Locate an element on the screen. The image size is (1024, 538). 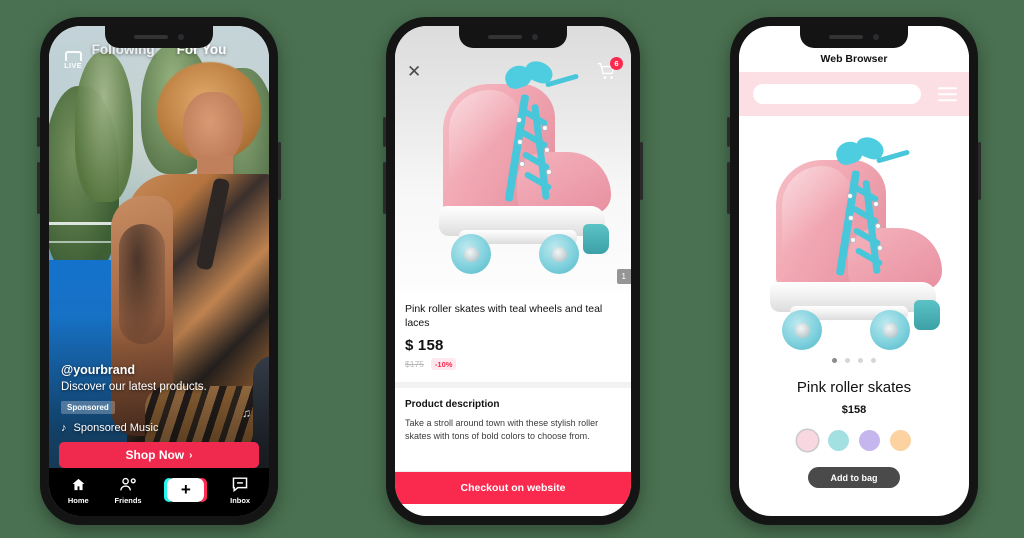
color-swatches is located at coordinates (854, 440).